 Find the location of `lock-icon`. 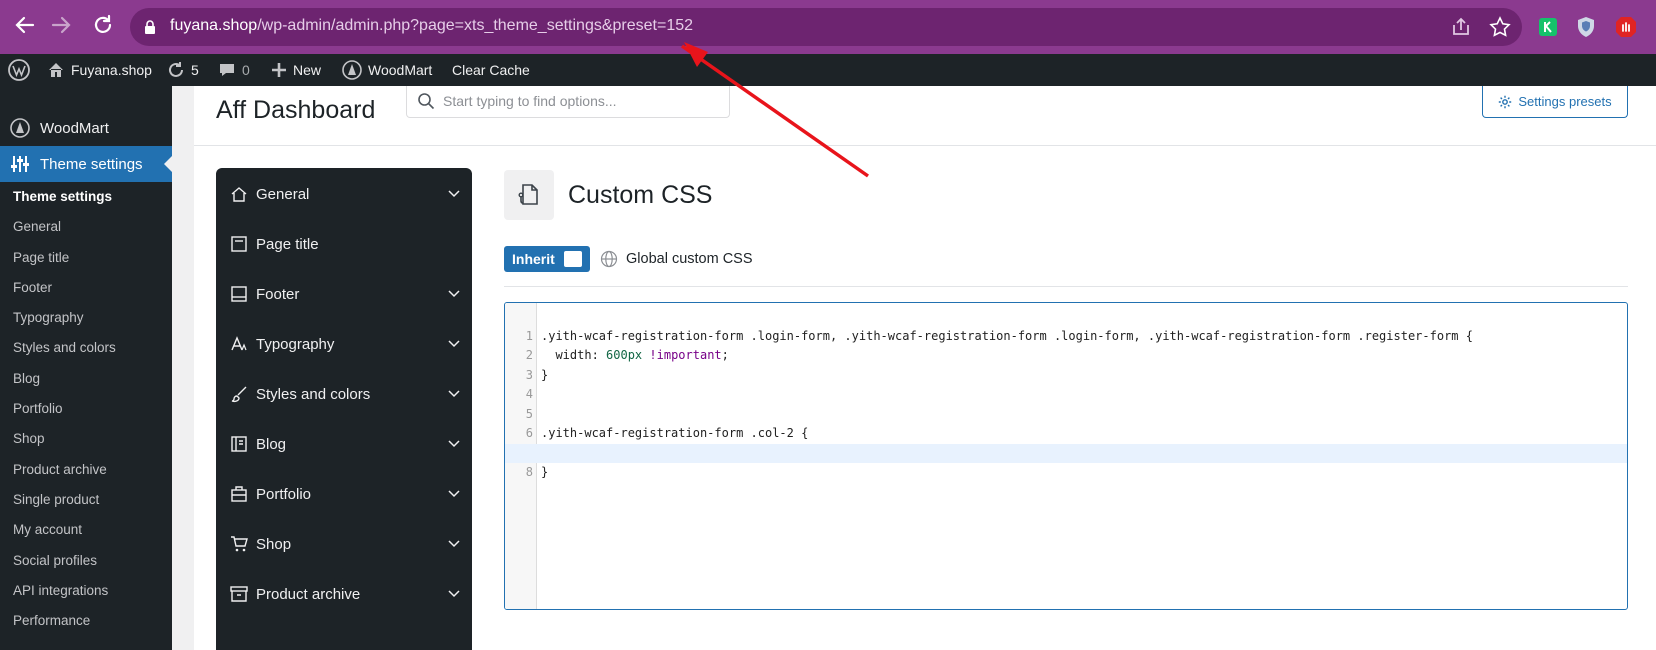

lock-icon is located at coordinates (150, 27).